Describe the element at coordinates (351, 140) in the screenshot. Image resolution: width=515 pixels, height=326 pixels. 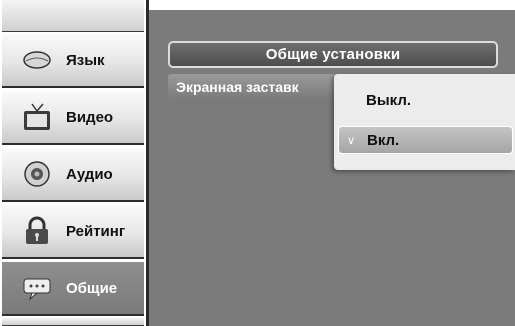
I see `checkmark-icon: ∨` at that location.